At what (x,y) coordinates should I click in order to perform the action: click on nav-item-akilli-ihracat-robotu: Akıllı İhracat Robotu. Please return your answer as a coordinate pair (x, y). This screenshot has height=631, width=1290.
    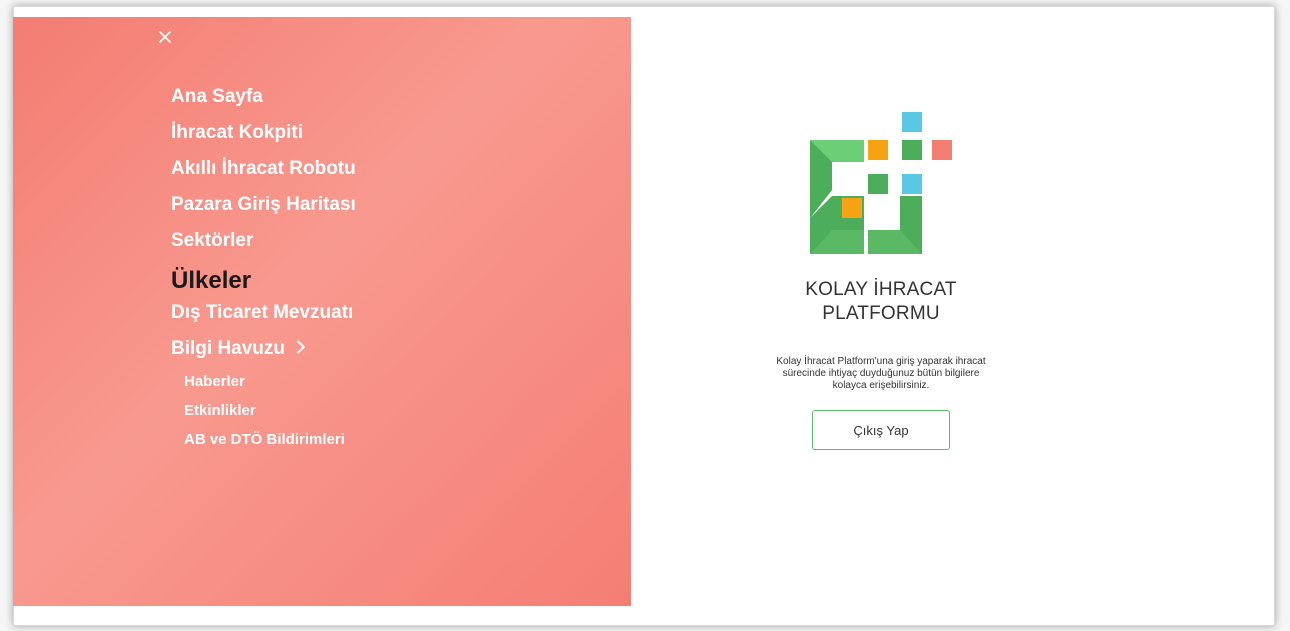
    Looking at the image, I should click on (263, 169).